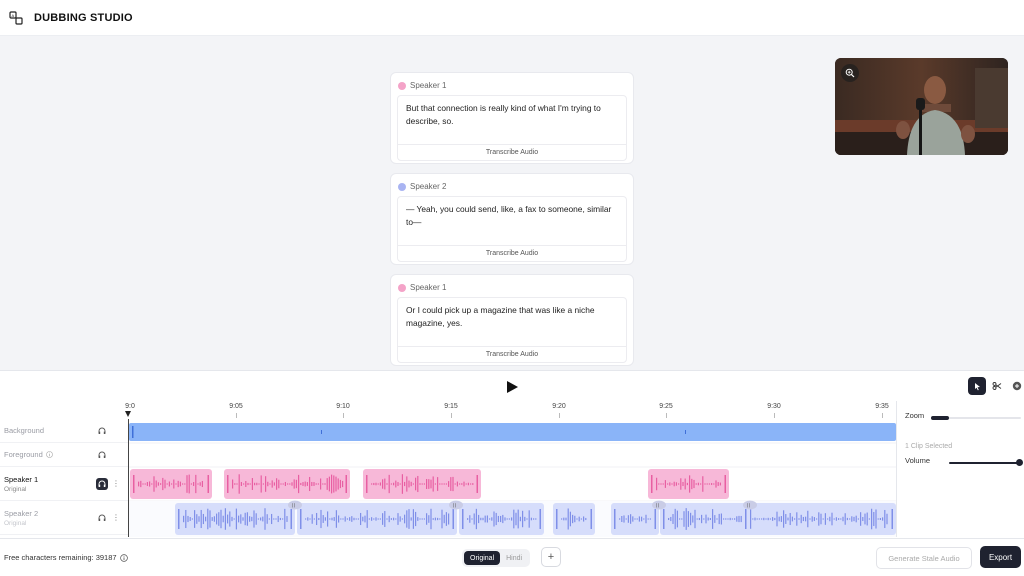  I want to click on language-hindi-tab: Hindi, so click(514, 558).